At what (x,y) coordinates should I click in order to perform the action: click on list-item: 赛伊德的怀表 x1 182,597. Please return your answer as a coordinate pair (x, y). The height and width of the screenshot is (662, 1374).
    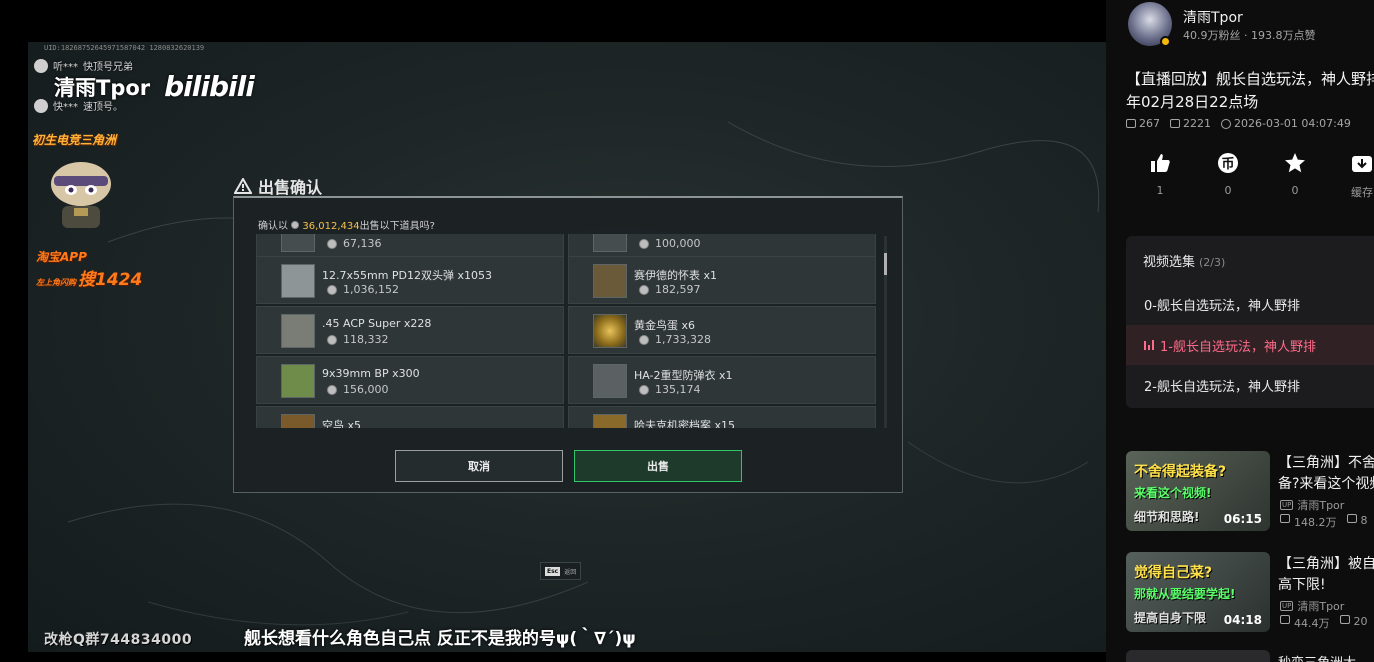
    Looking at the image, I should click on (722, 280).